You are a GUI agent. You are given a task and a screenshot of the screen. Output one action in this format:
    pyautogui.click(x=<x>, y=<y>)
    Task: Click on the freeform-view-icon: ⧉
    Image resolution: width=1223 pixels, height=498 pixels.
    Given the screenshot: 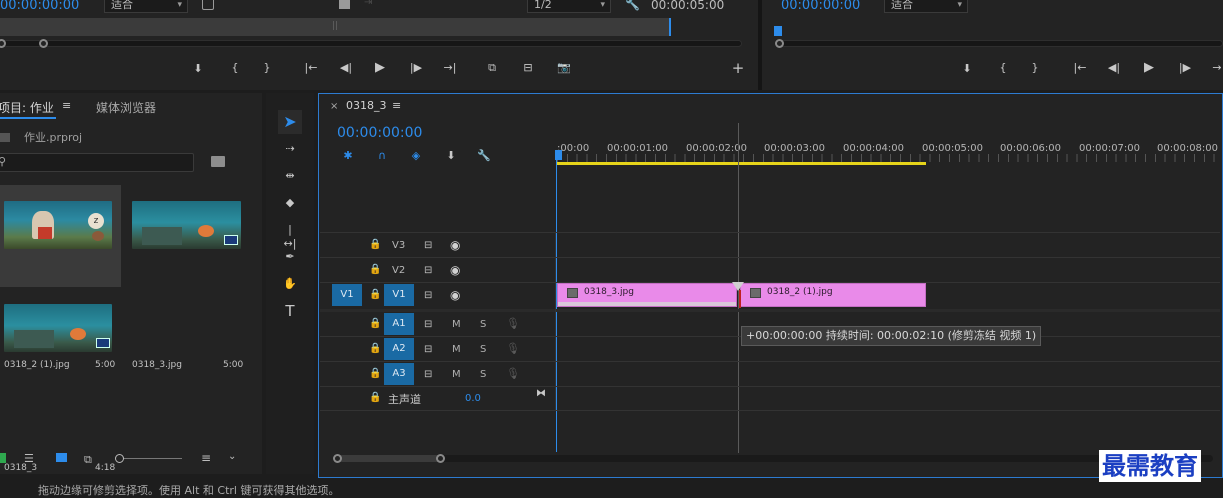 What is the action you would take?
    pyautogui.click(x=88, y=460)
    